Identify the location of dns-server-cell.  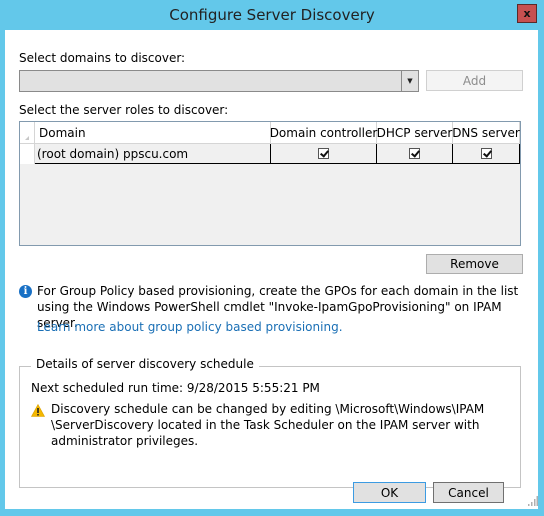
(486, 154).